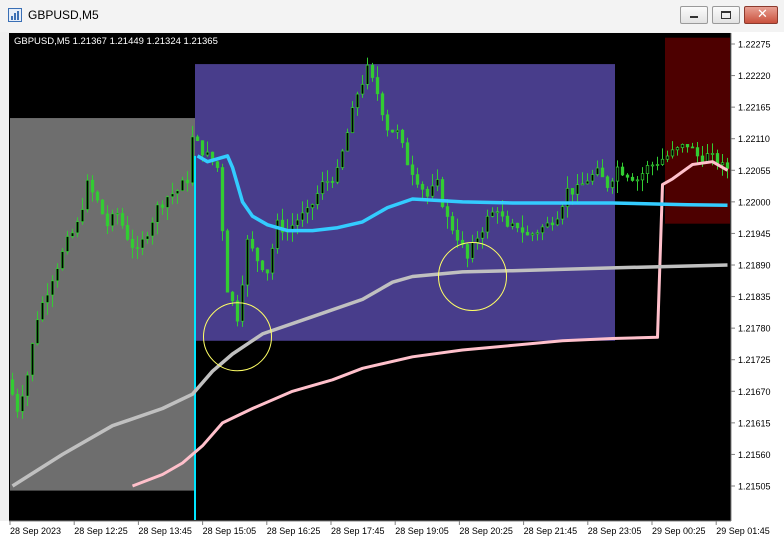  I want to click on price-tick-label: 1.21890, so click(754, 266).